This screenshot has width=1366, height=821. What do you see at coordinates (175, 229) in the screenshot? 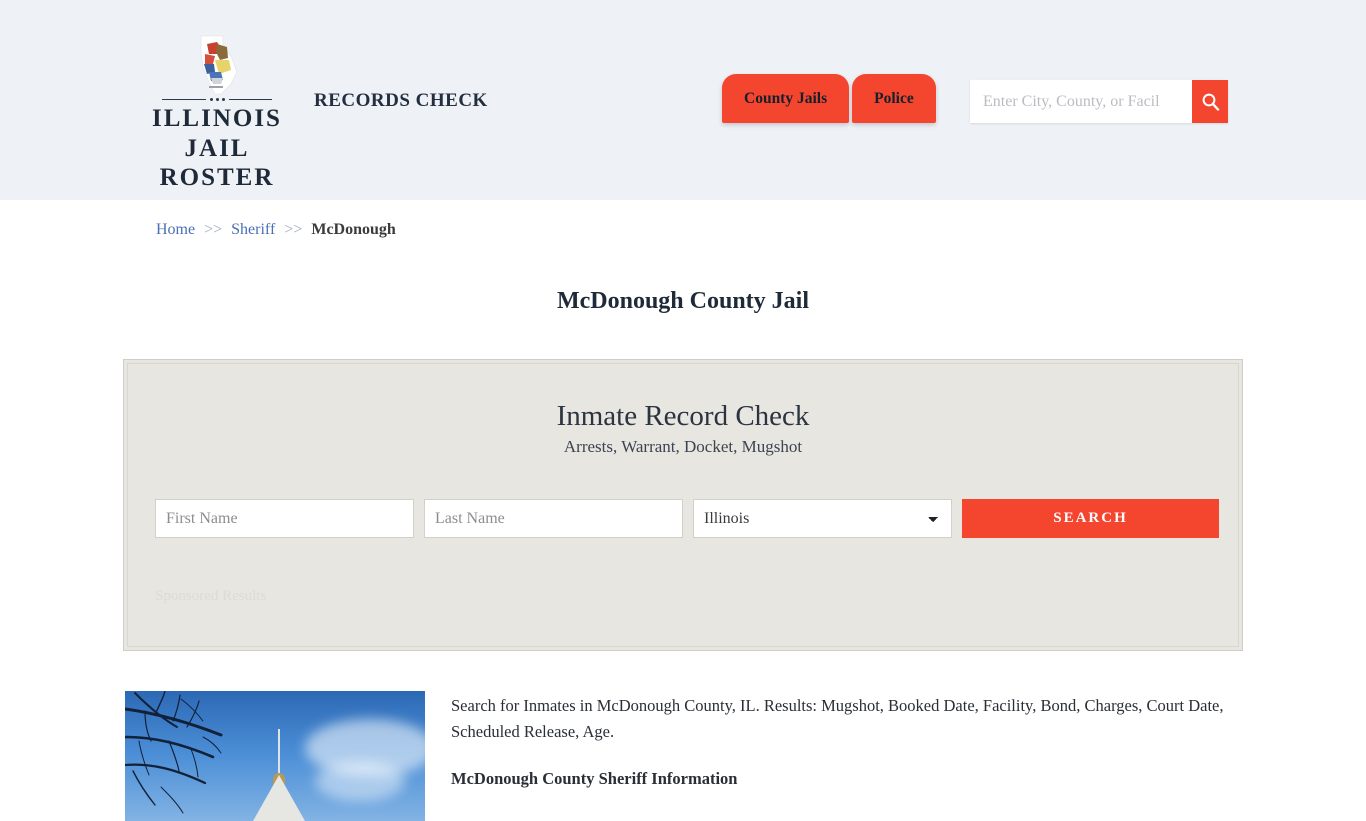
I see `breadcrumb-item-home: Home` at bounding box center [175, 229].